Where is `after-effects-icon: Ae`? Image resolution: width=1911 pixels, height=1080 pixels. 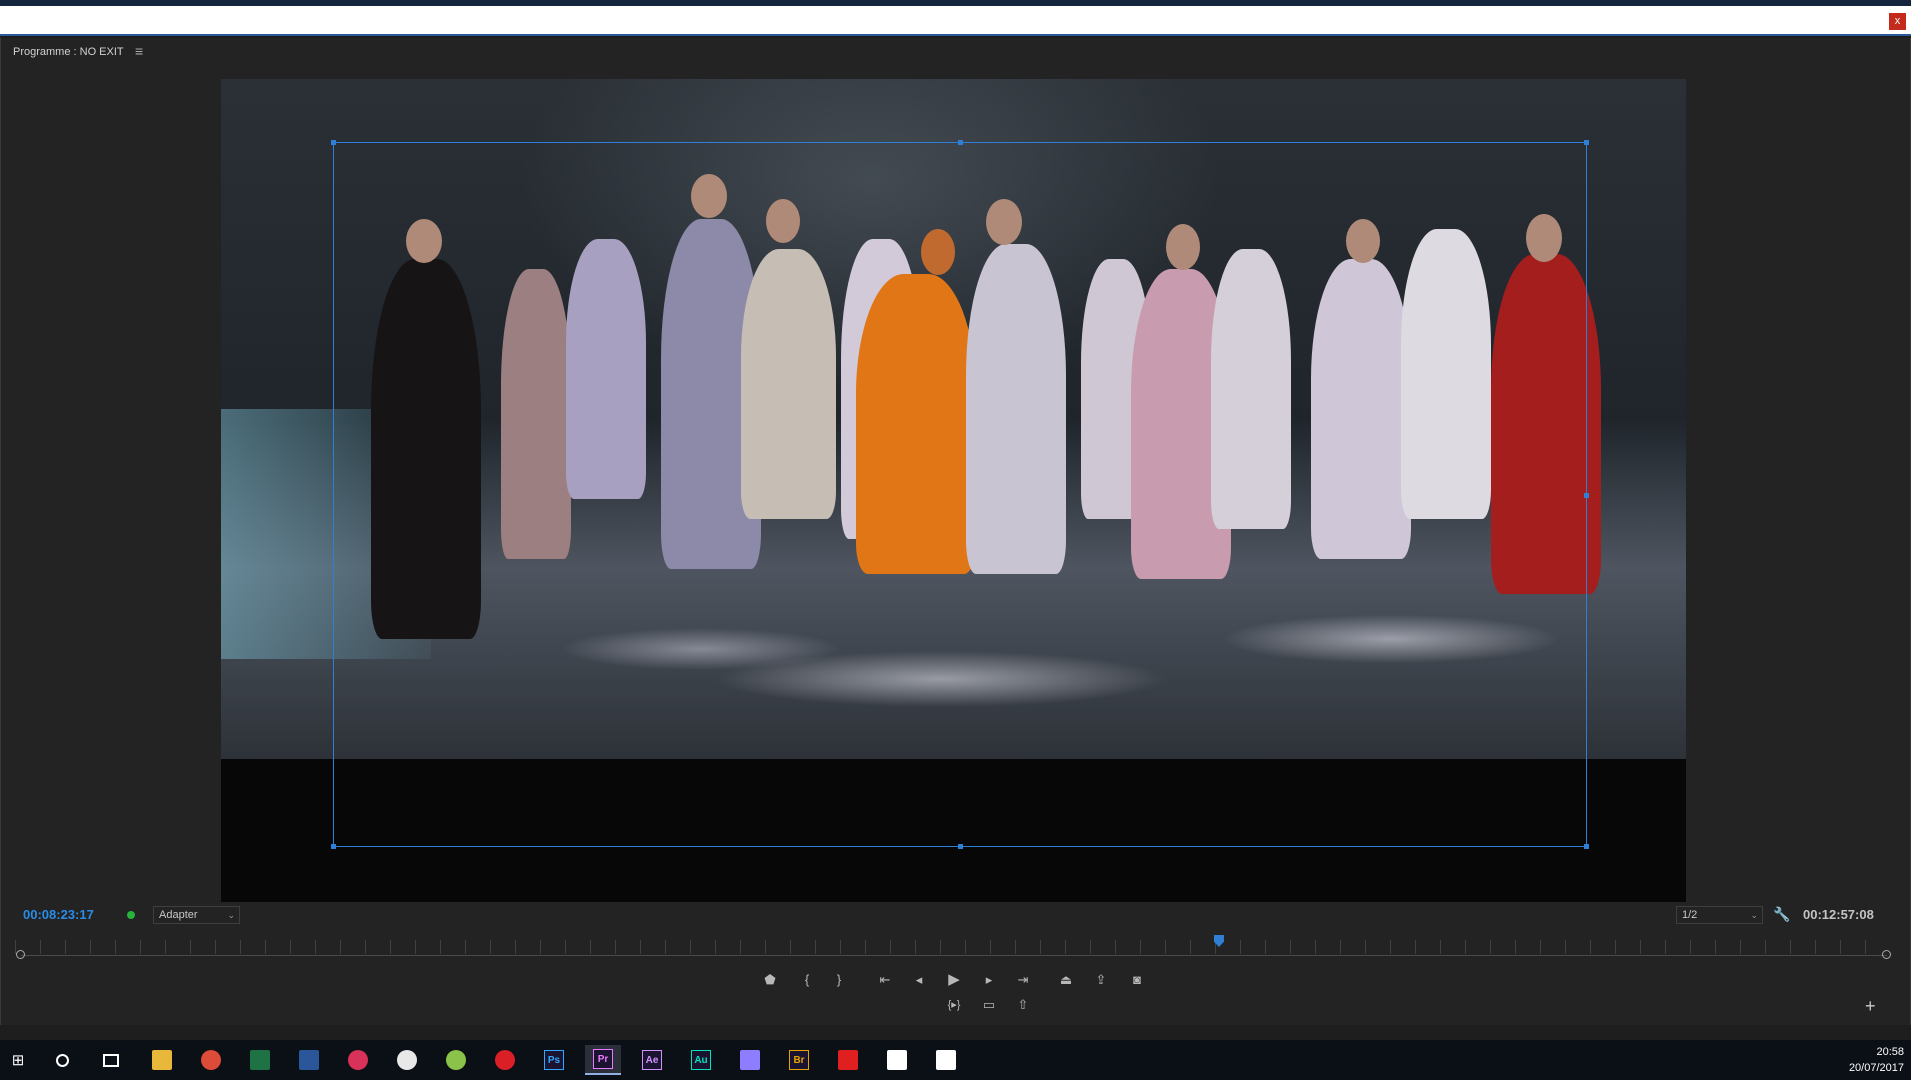
after-effects-icon: Ae is located at coordinates (652, 1060).